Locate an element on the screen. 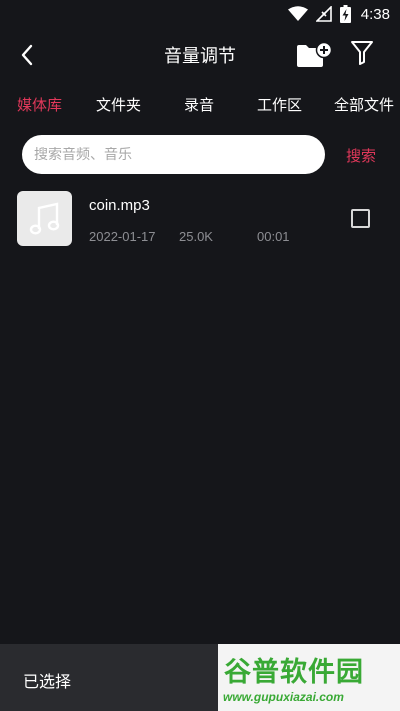  app-bar: 音量调节 is located at coordinates (200, 54).